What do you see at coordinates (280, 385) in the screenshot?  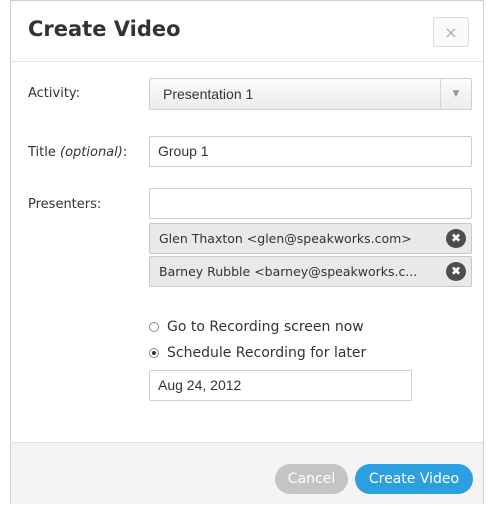 I see `schedule-date-input: Aug 24, 2012` at bounding box center [280, 385].